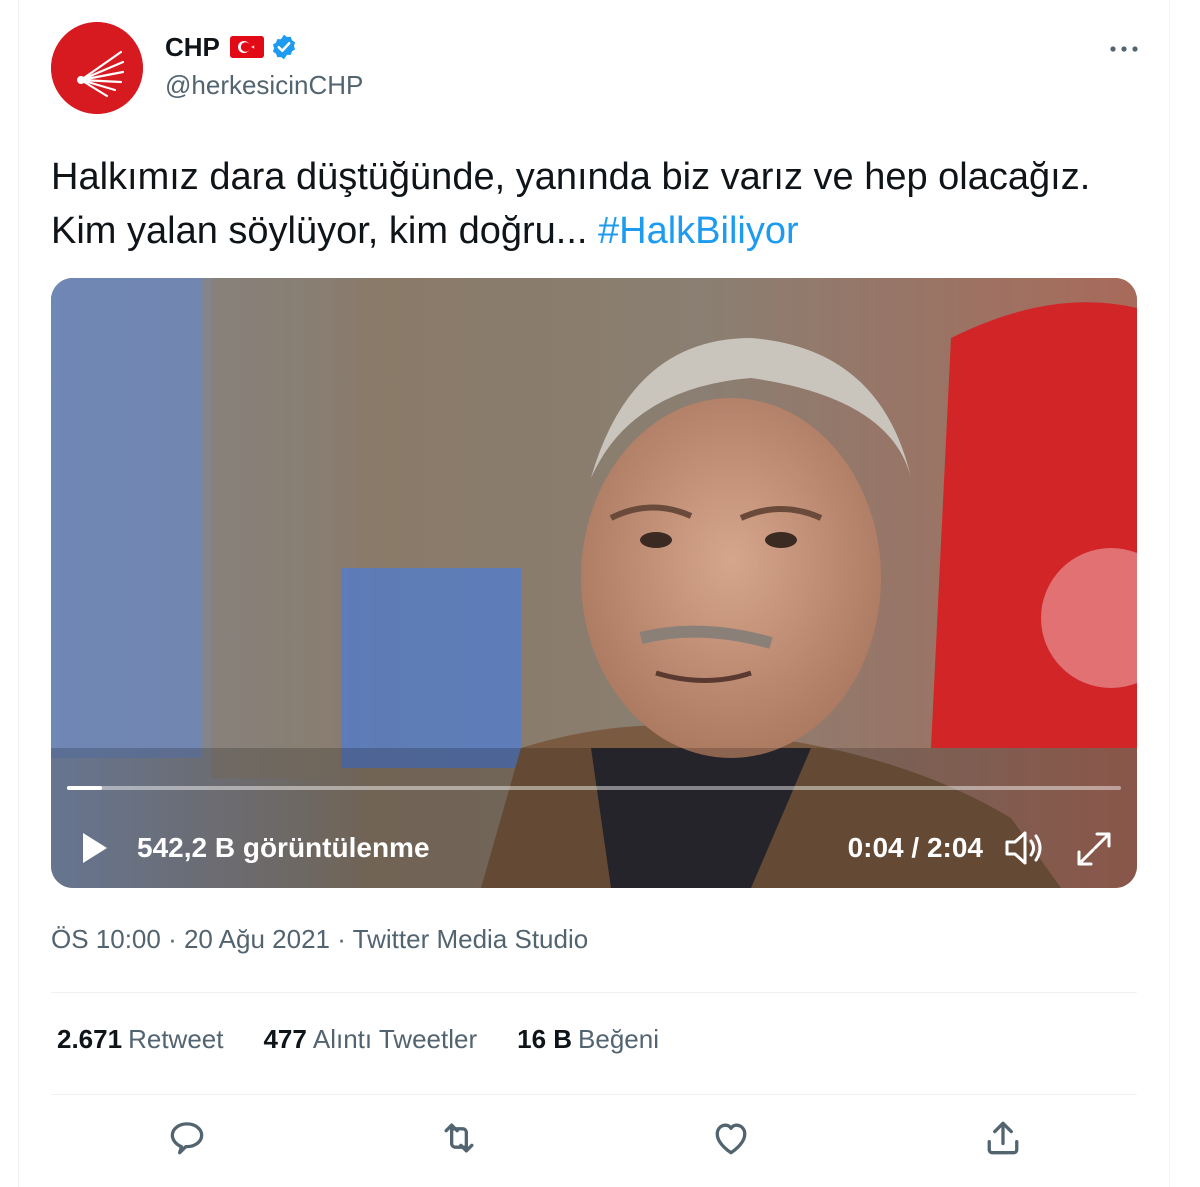 The image size is (1200, 1187). Describe the element at coordinates (264, 65) in the screenshot. I see `author-block: CHP @herkesicinCHP` at that location.